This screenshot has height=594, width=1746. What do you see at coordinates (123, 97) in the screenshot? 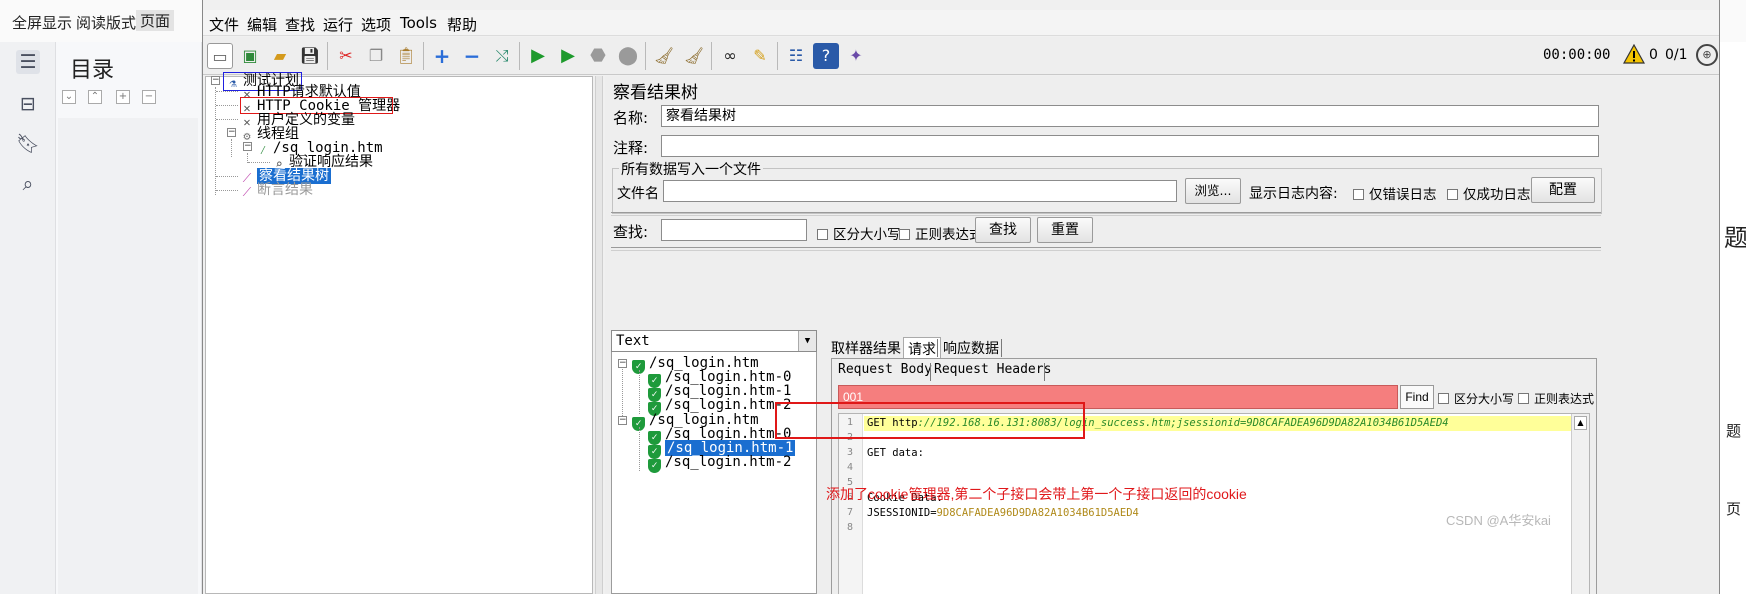
I see `add-icon: +` at bounding box center [123, 97].